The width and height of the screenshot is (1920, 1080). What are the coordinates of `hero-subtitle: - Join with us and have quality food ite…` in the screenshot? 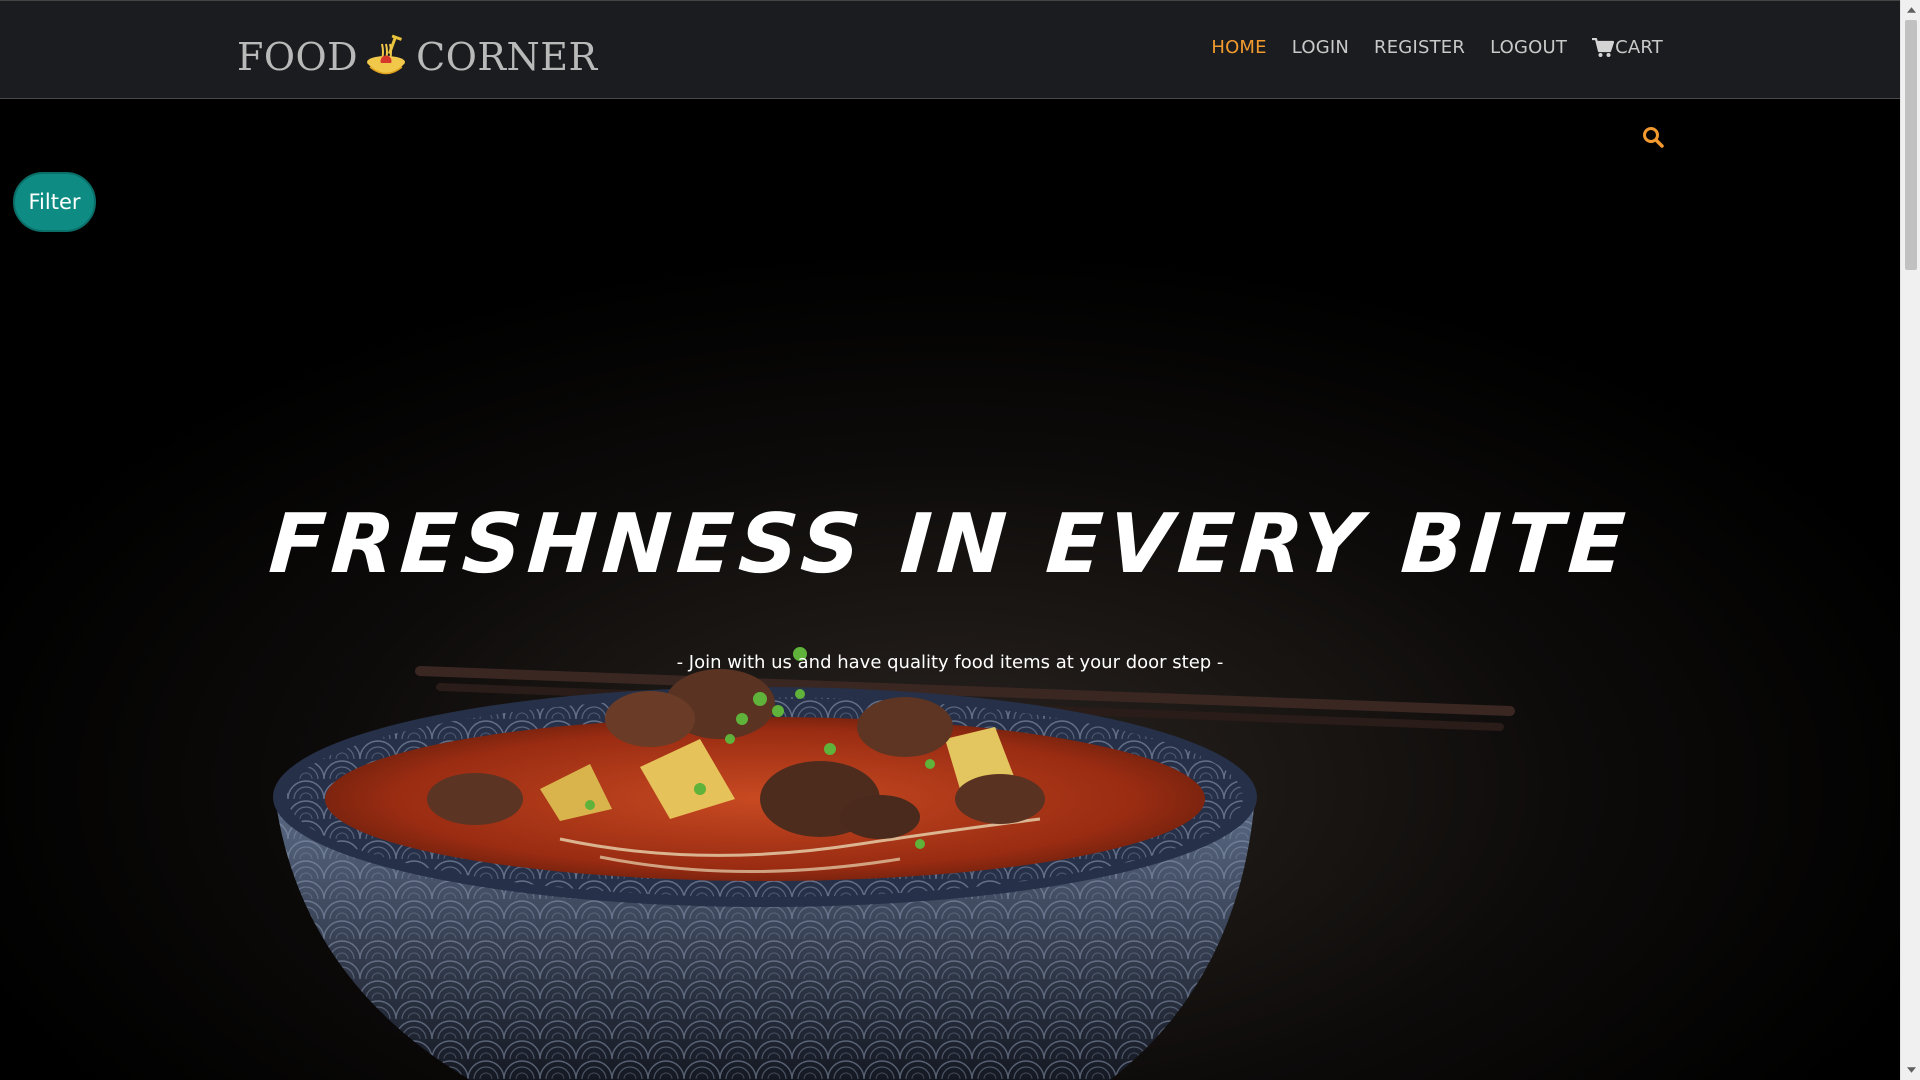 It's located at (950, 662).